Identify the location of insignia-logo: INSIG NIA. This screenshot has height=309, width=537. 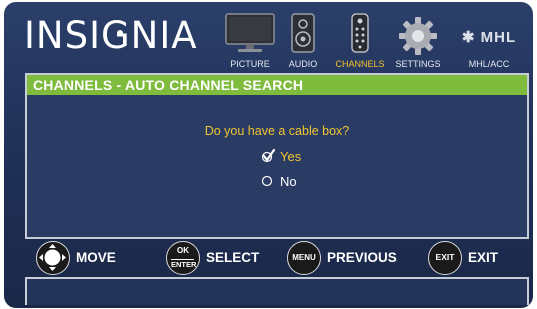
(111, 36).